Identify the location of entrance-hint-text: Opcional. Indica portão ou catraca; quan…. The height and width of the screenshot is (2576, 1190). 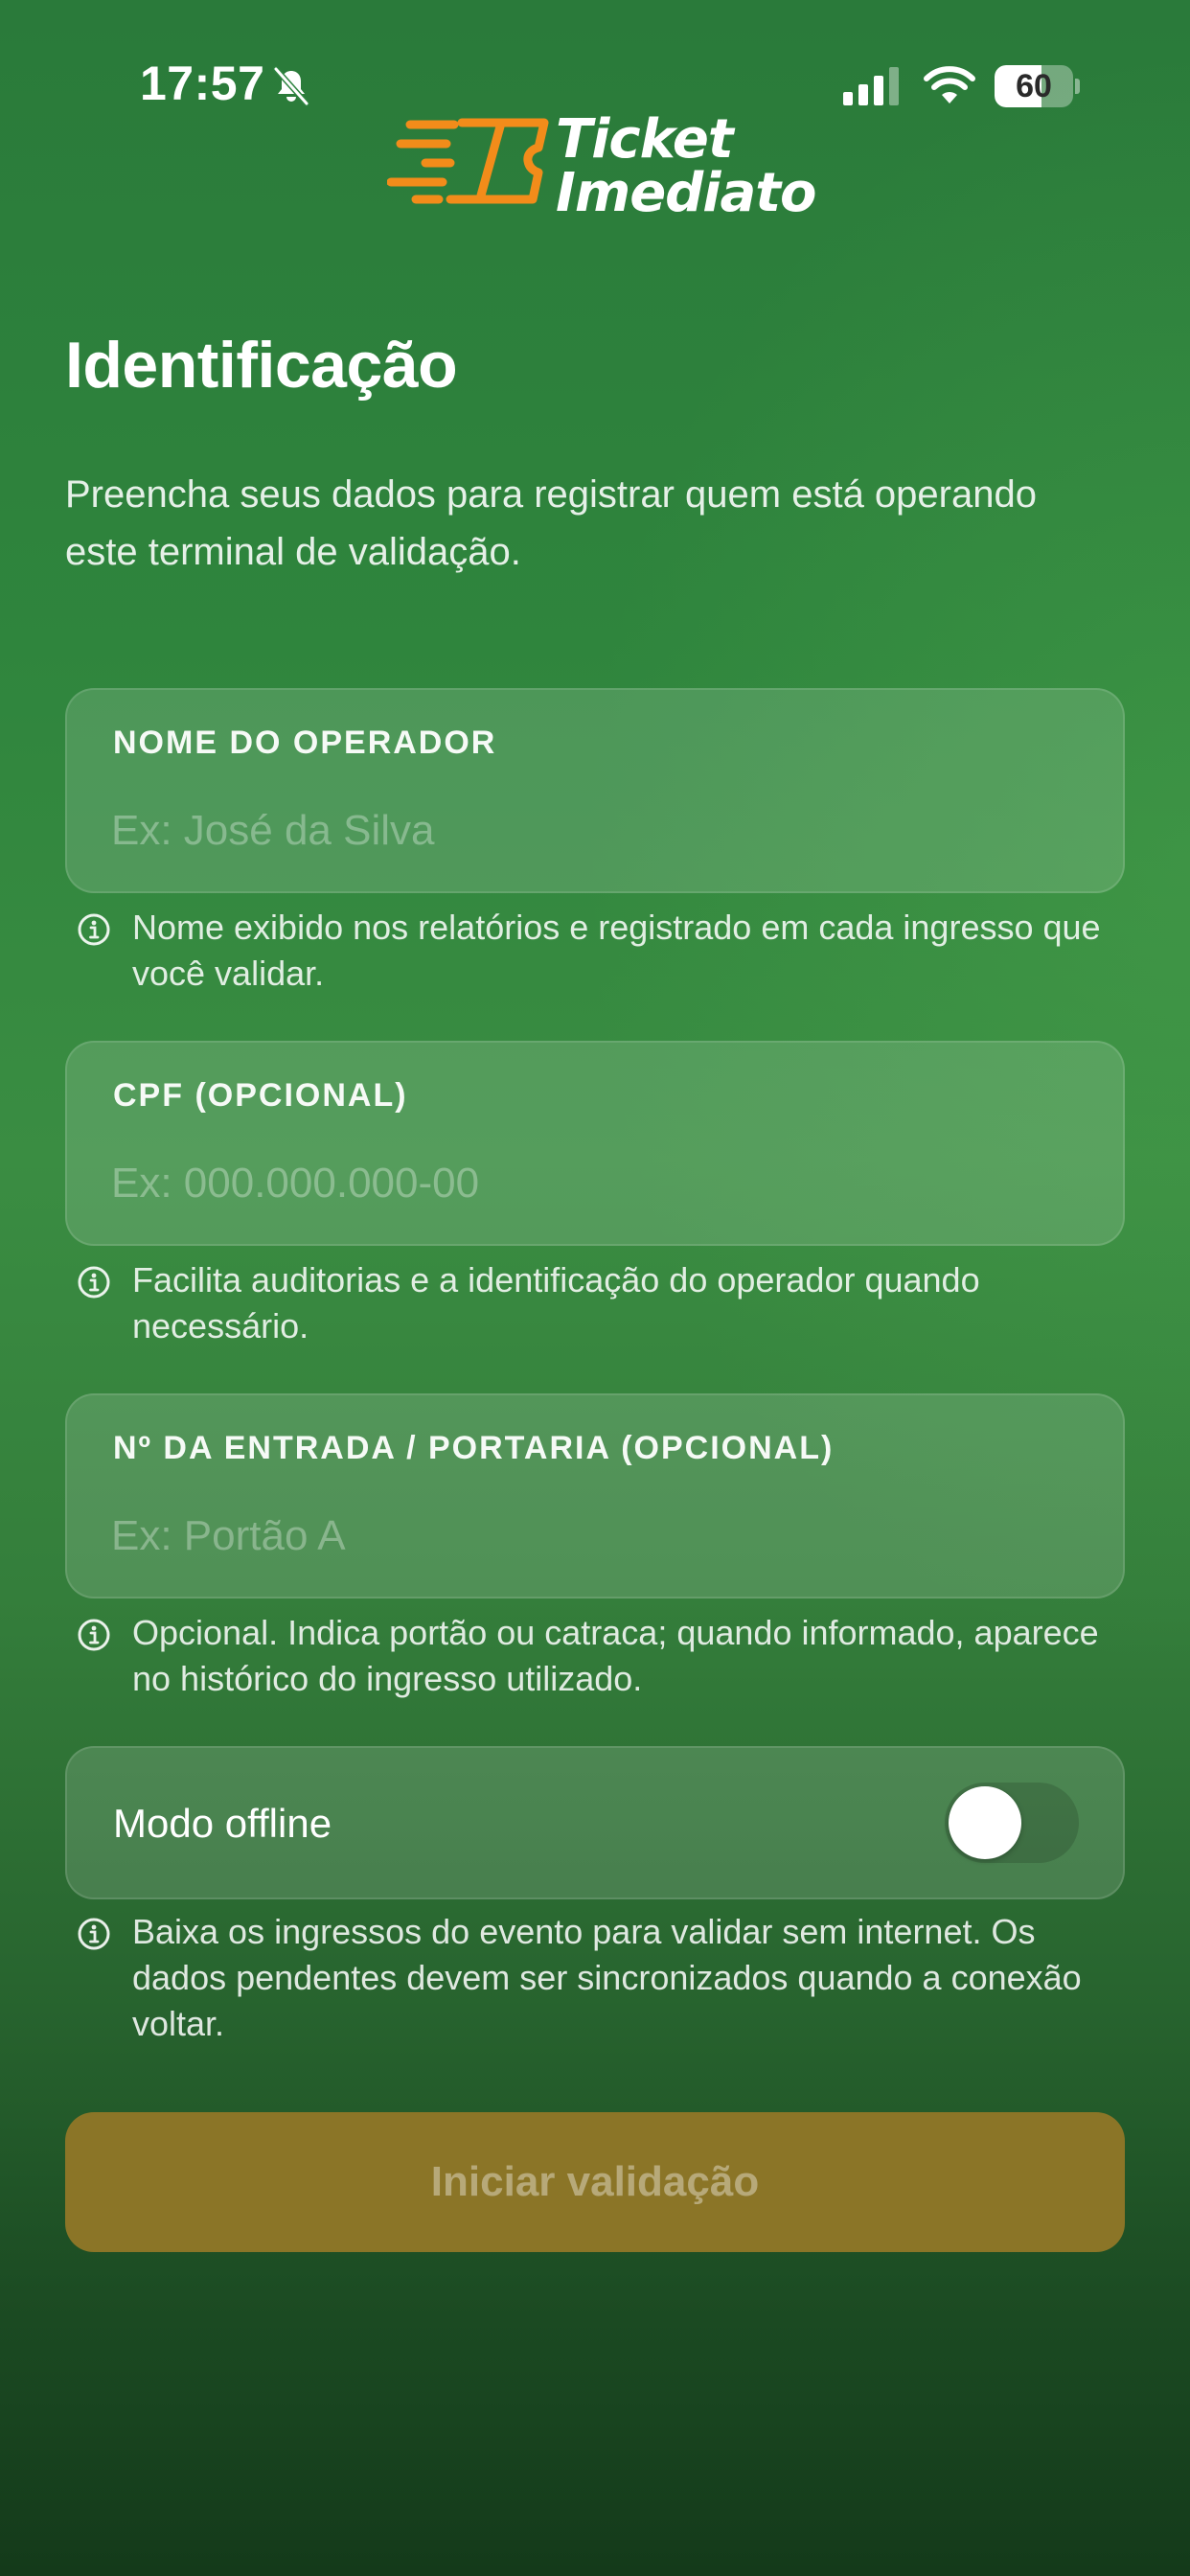
(616, 1655).